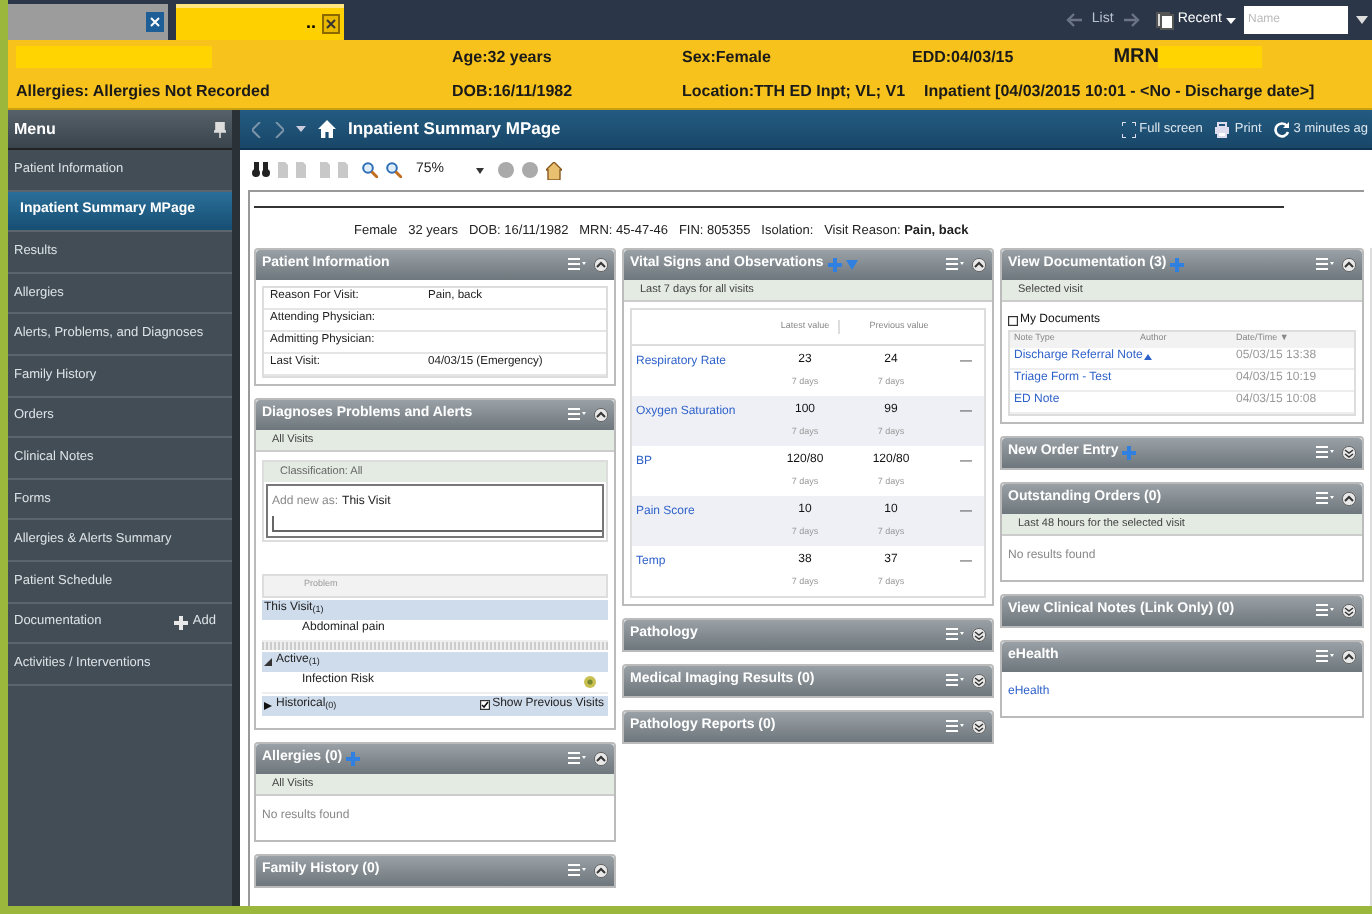 Image resolution: width=1372 pixels, height=914 pixels. Describe the element at coordinates (220, 129) in the screenshot. I see `pin-icon` at that location.